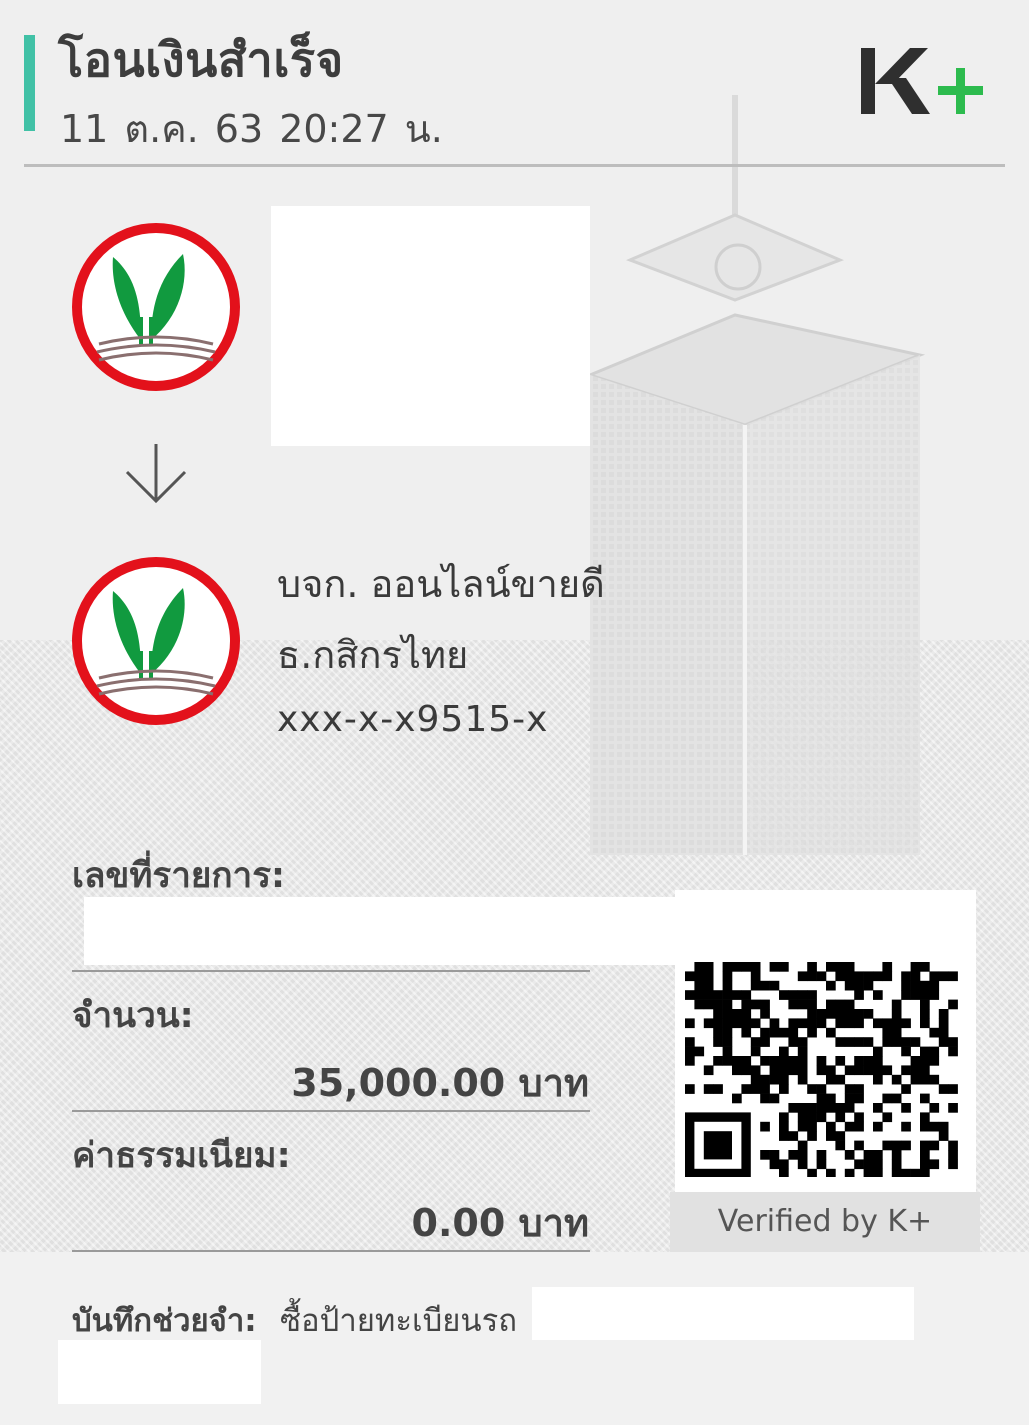 The width and height of the screenshot is (1029, 1425). Describe the element at coordinates (440, 1083) in the screenshot. I see `amount-value: 35,000.00 บาท` at that location.